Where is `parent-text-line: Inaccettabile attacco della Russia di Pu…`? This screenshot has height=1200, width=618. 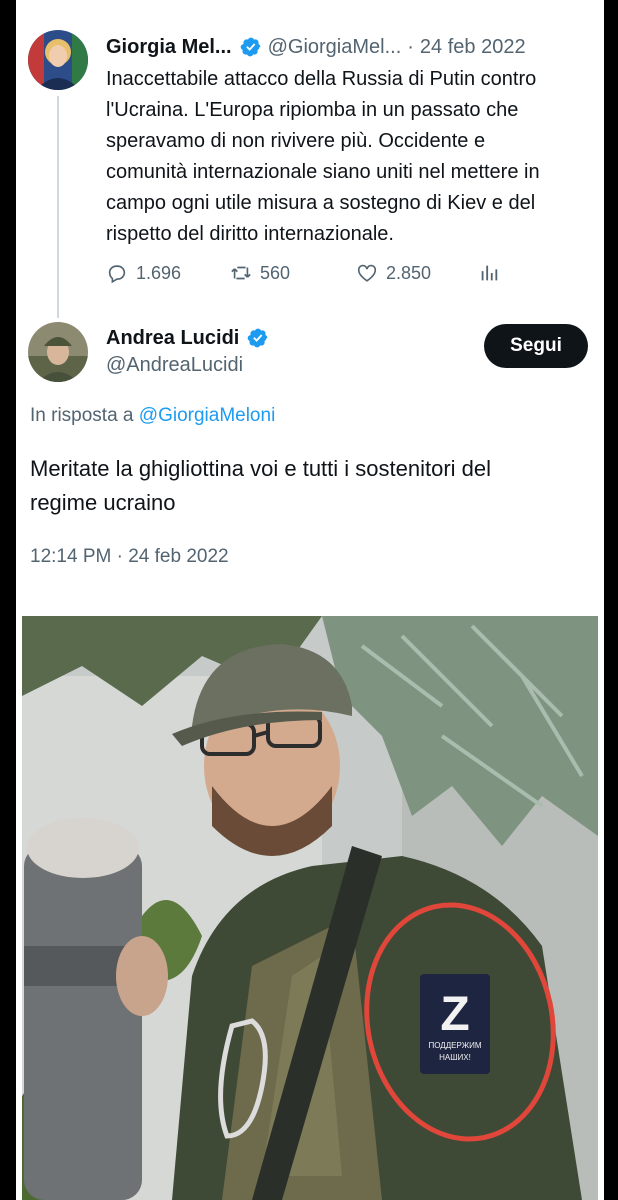
parent-text-line: Inaccettabile attacco della Russia di Pu… is located at coordinates (321, 79).